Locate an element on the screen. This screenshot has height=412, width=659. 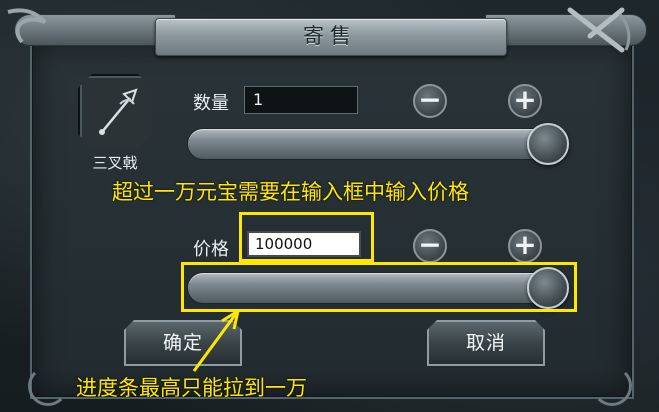
item-slot is located at coordinates (115, 111).